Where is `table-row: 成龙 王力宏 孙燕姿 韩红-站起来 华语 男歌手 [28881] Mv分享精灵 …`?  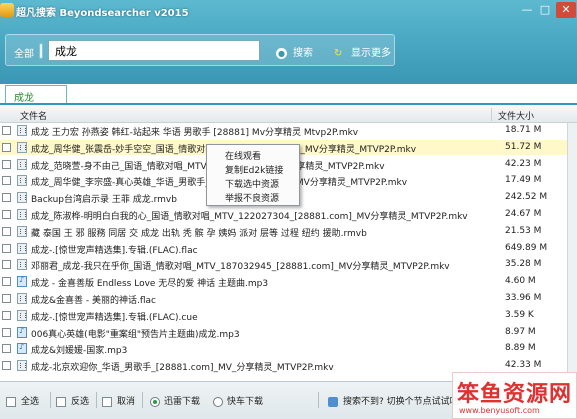 table-row: 成龙 王力宏 孙燕姿 韩红-站起来 华语 男歌手 [28881] Mv分享精灵 … is located at coordinates (288, 130).